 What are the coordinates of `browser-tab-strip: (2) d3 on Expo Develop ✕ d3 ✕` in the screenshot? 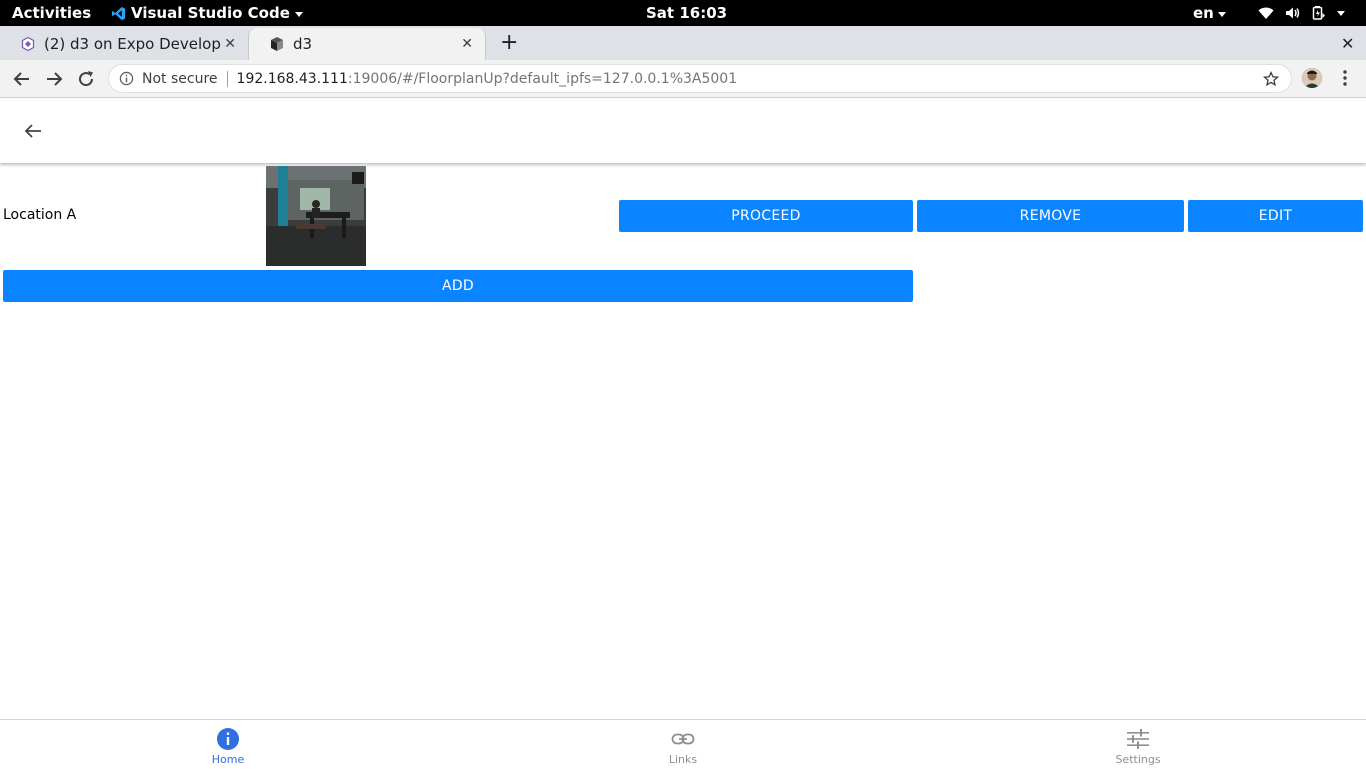 It's located at (683, 43).